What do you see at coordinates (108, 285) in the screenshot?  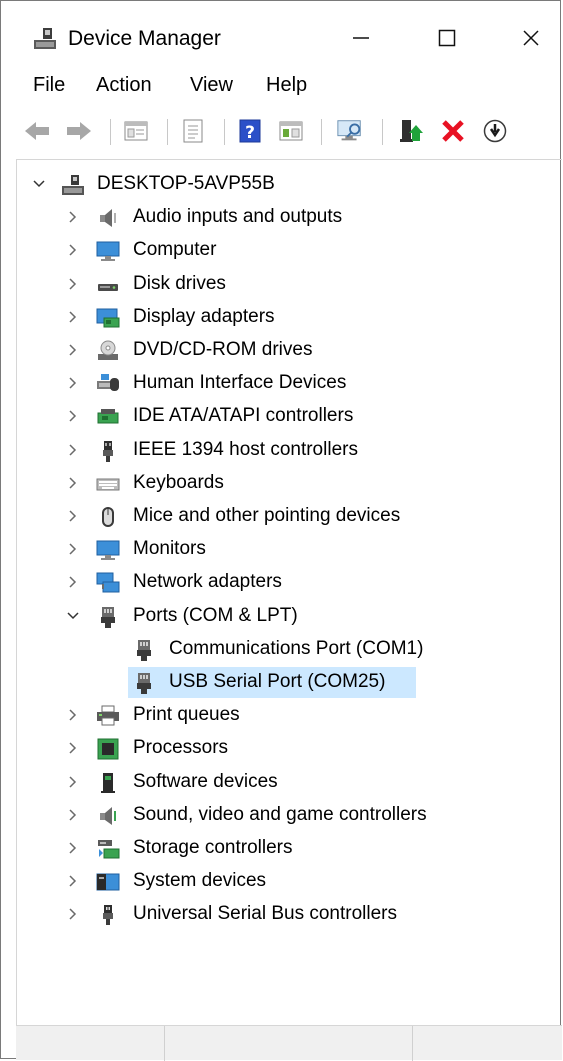 I see `disk-drive-icon` at bounding box center [108, 285].